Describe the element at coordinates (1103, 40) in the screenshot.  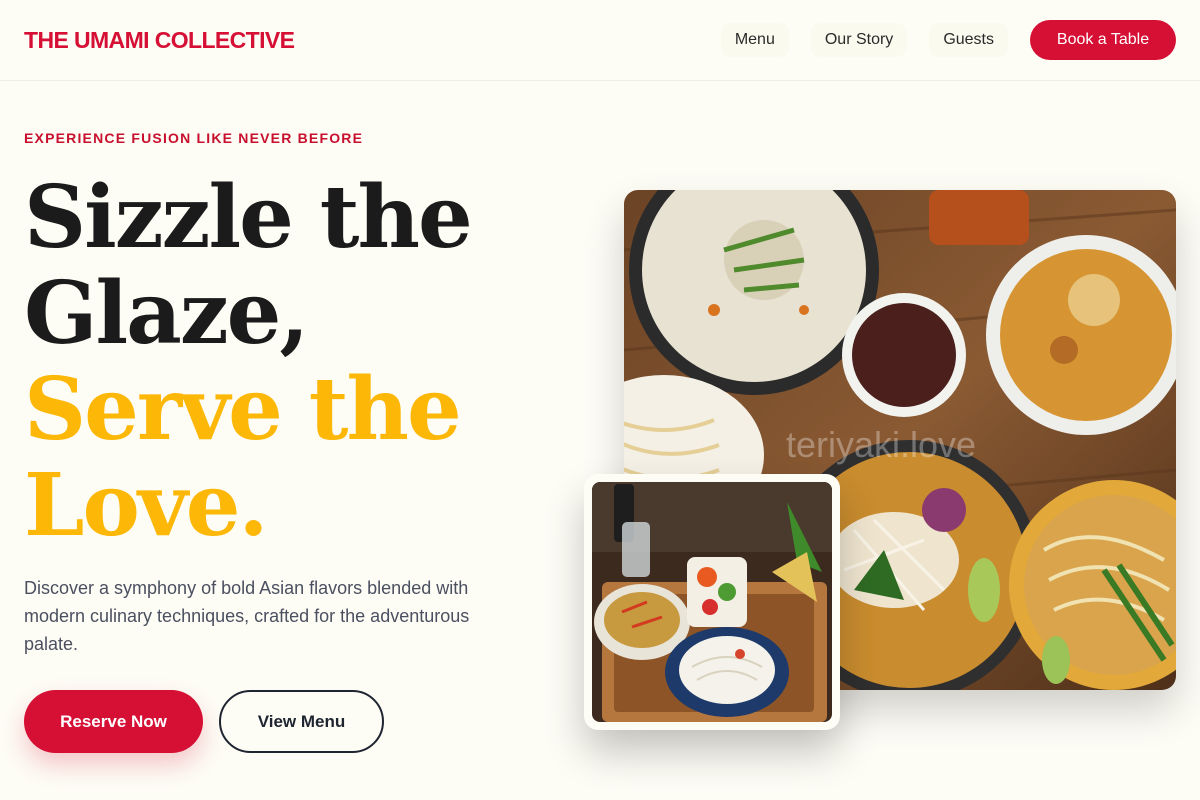
I see `book-table-button: Book a Table` at that location.